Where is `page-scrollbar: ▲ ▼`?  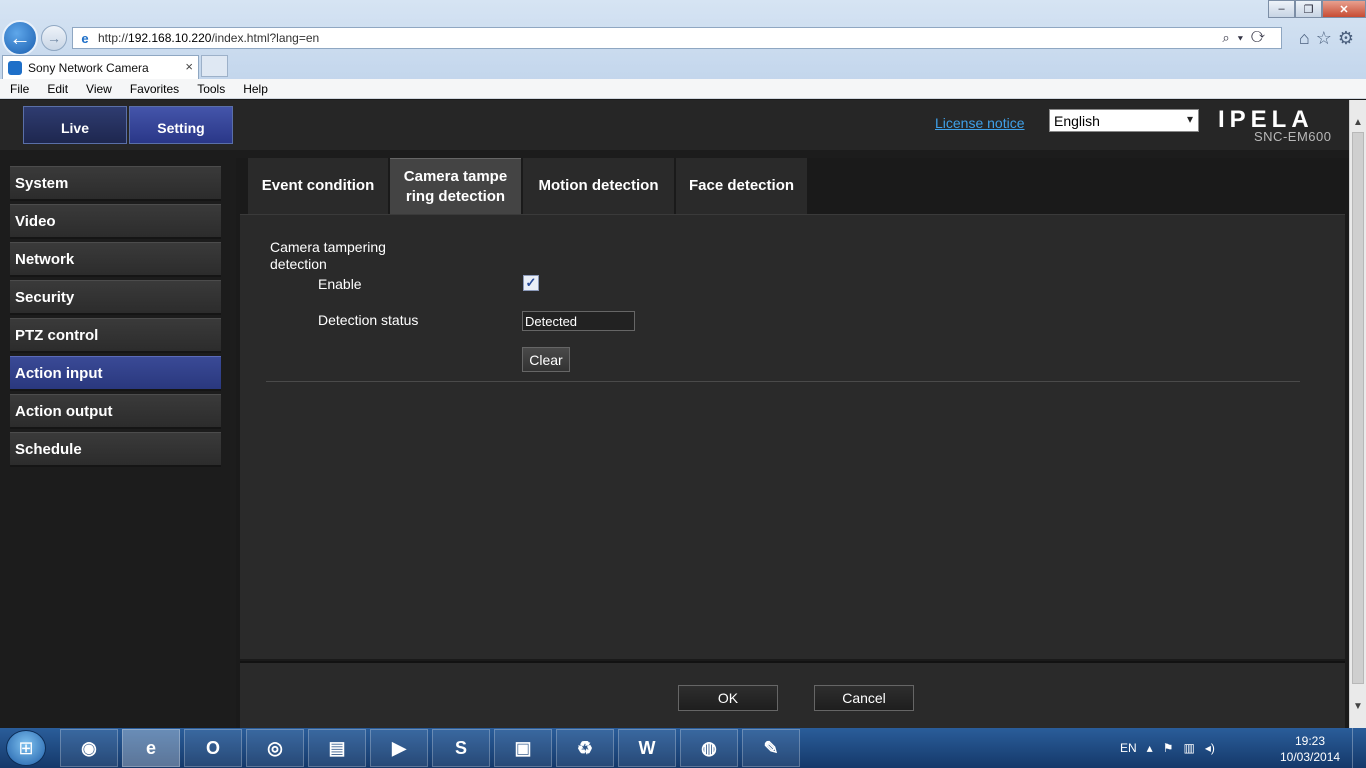
page-scrollbar: ▲ ▼ is located at coordinates (1357, 414).